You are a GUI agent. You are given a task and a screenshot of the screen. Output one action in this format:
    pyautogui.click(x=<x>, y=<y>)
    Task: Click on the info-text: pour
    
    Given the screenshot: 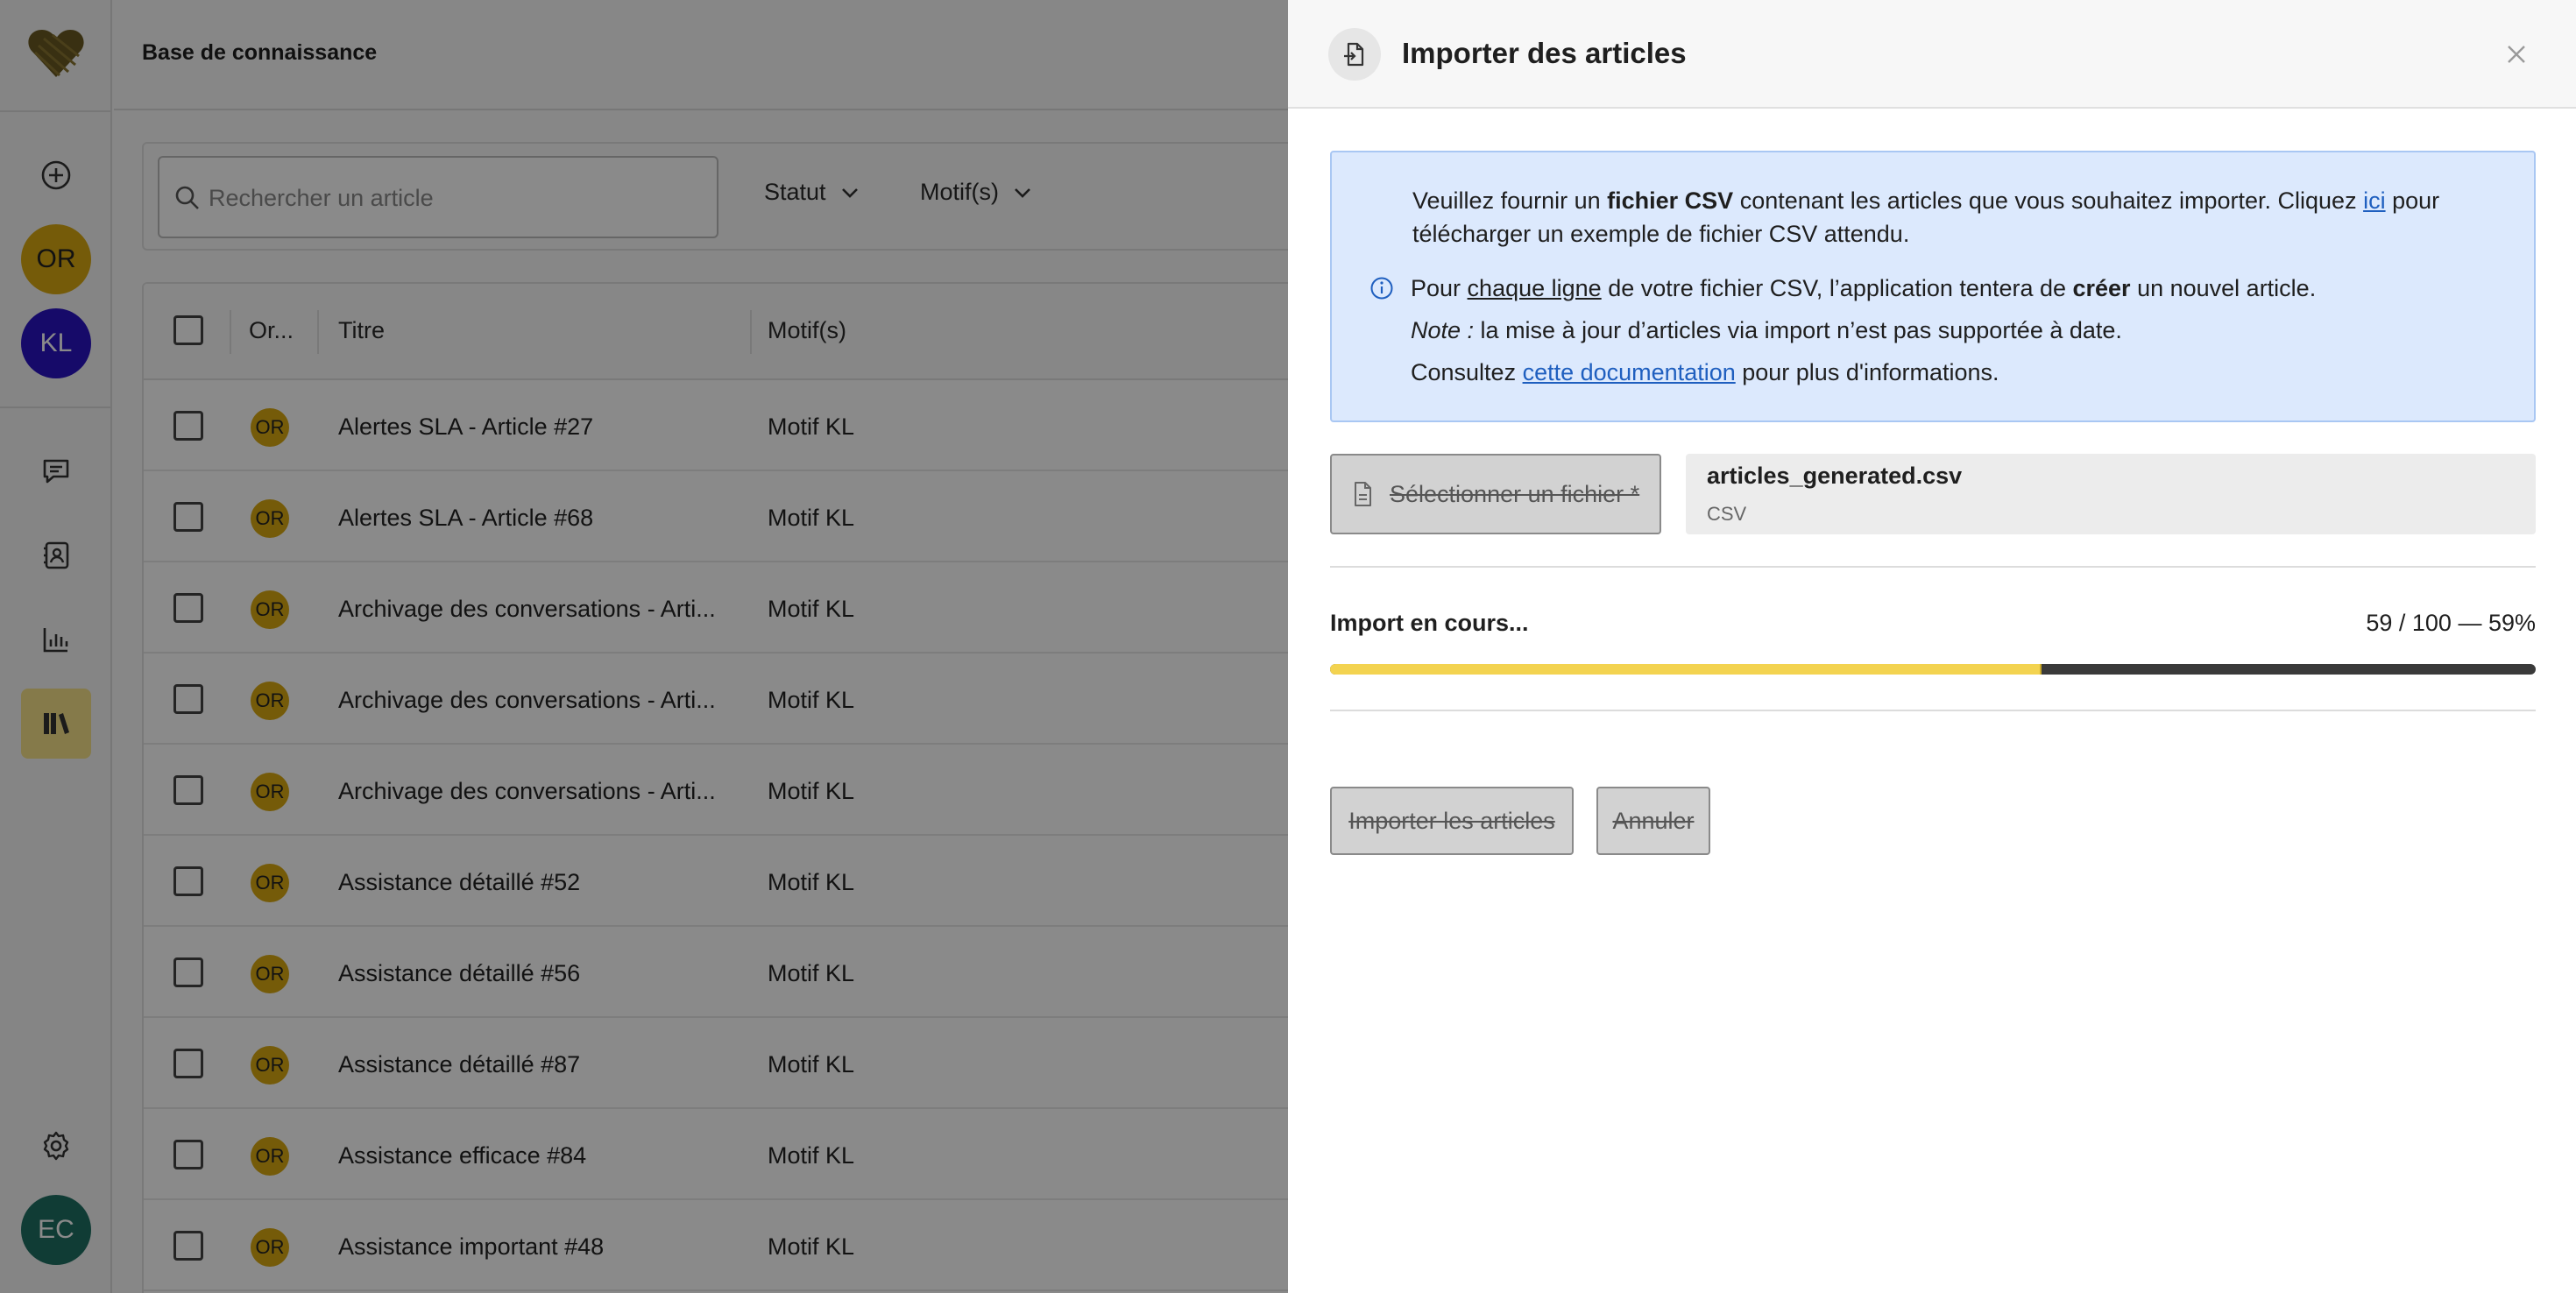 What is the action you would take?
    pyautogui.click(x=2412, y=200)
    